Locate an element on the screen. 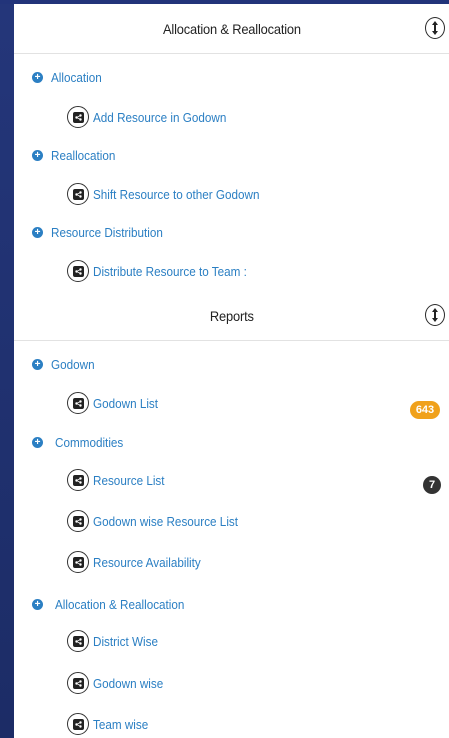 The width and height of the screenshot is (449, 738). menu-item-label: Distribute Resource to Team : is located at coordinates (170, 271).